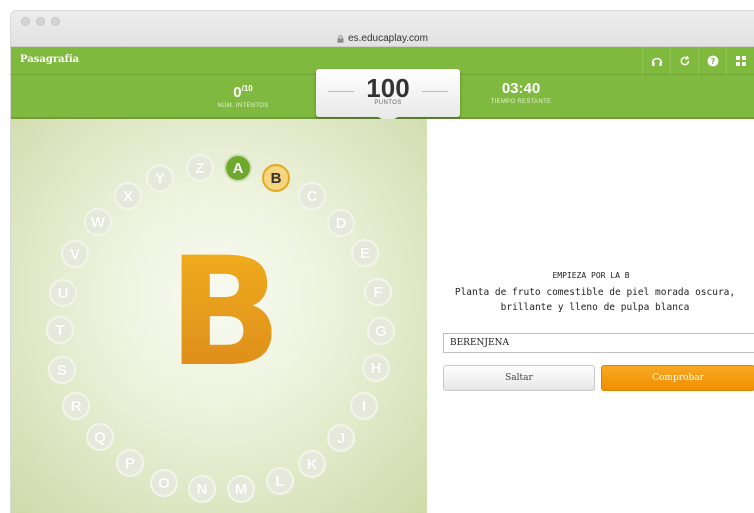 This screenshot has width=754, height=513. I want to click on app-toolbar: ?, so click(698, 61).